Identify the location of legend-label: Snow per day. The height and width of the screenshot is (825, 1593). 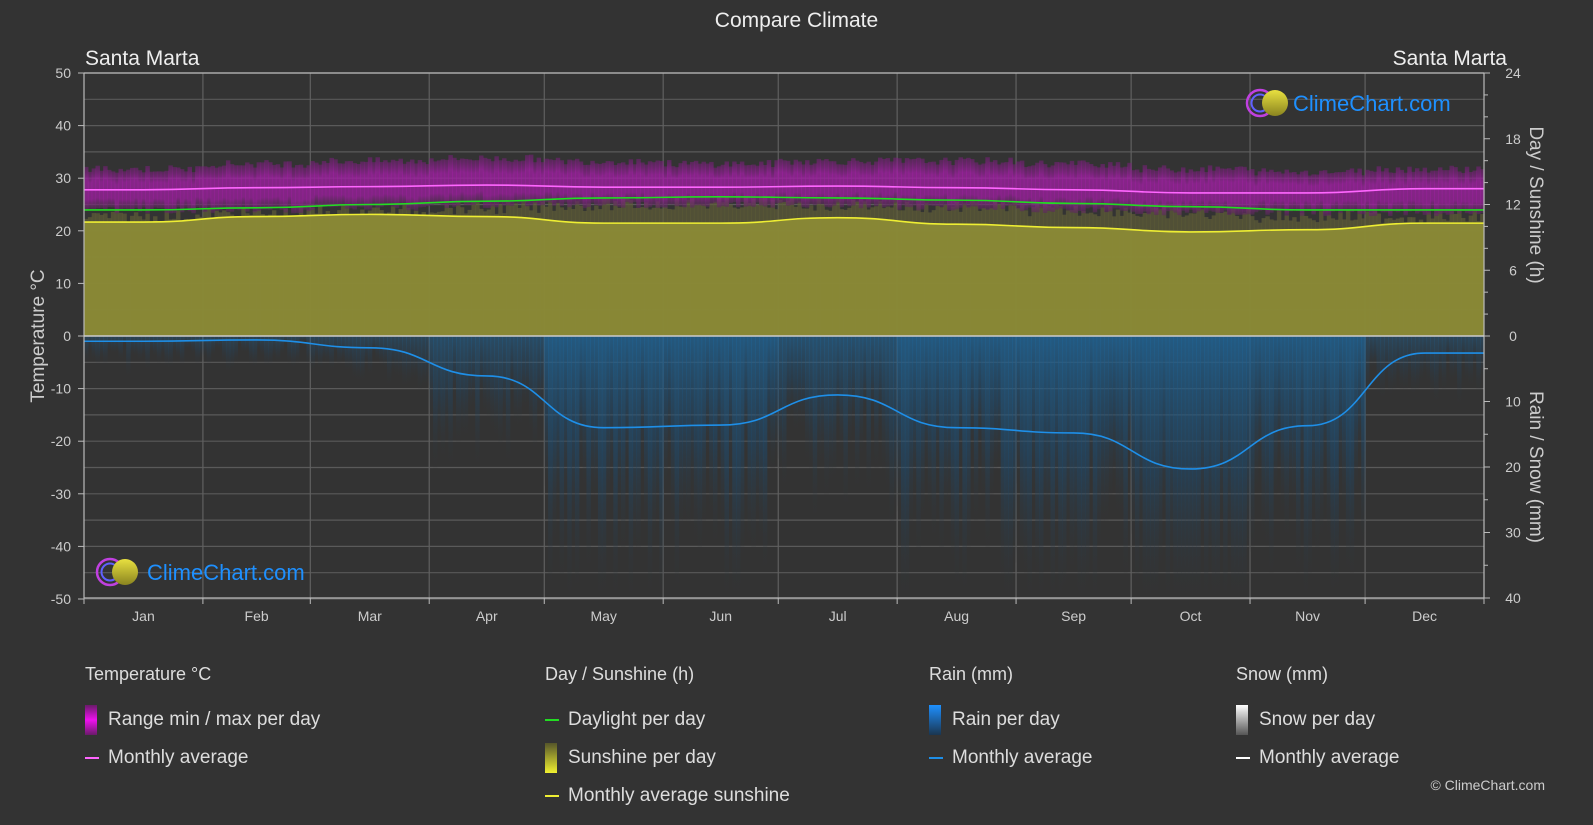
(1317, 719).